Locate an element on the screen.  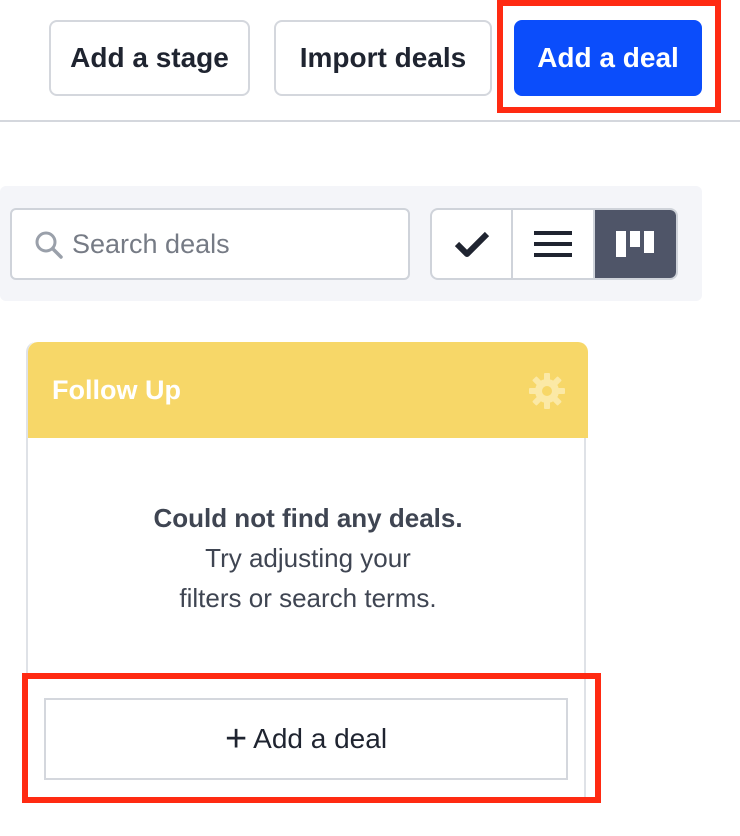
add-deal-button: Add a deal is located at coordinates (608, 58).